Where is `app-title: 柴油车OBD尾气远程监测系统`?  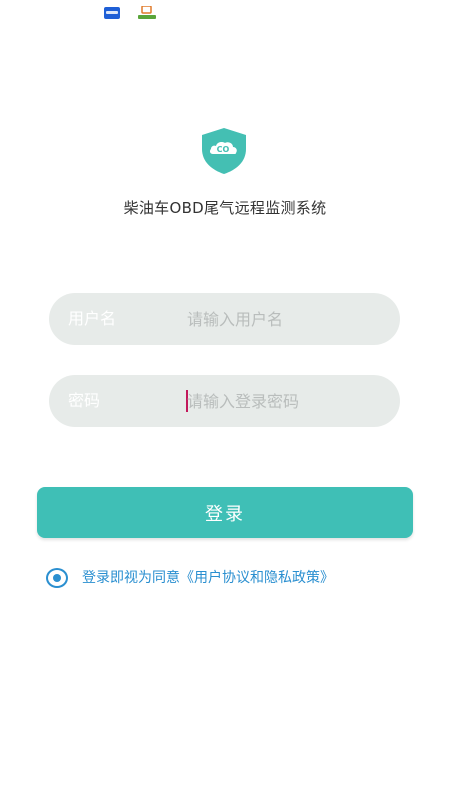
app-title: 柴油车OBD尾气远程监测系统 is located at coordinates (225, 208).